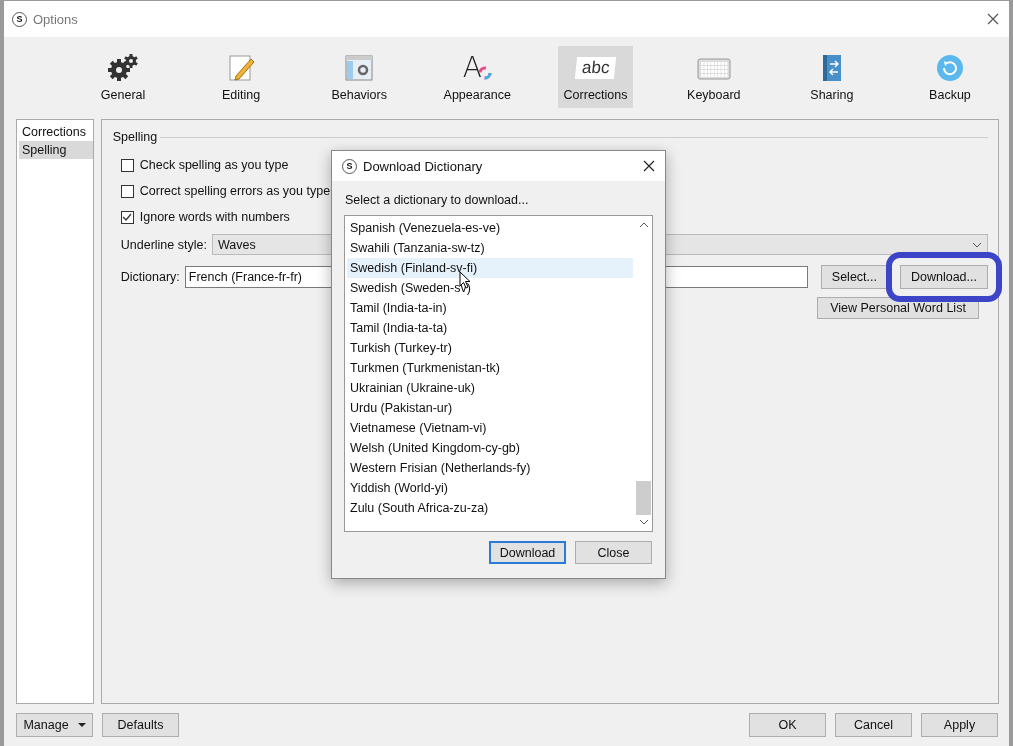  I want to click on dialog-title: Download Dictionary, so click(423, 166).